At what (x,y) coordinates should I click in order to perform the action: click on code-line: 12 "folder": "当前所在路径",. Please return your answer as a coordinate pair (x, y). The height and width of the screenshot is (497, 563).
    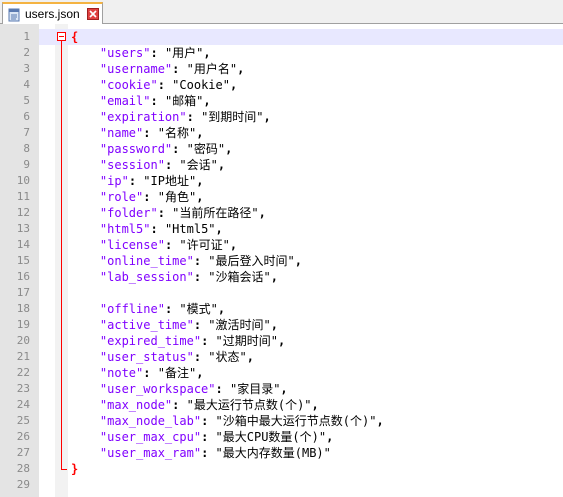
    Looking at the image, I should click on (281, 213).